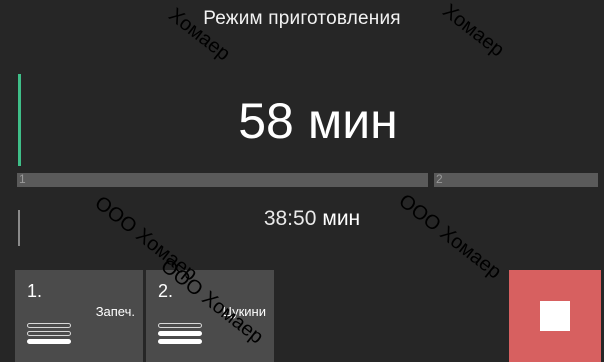  I want to click on stop-icon, so click(555, 316).